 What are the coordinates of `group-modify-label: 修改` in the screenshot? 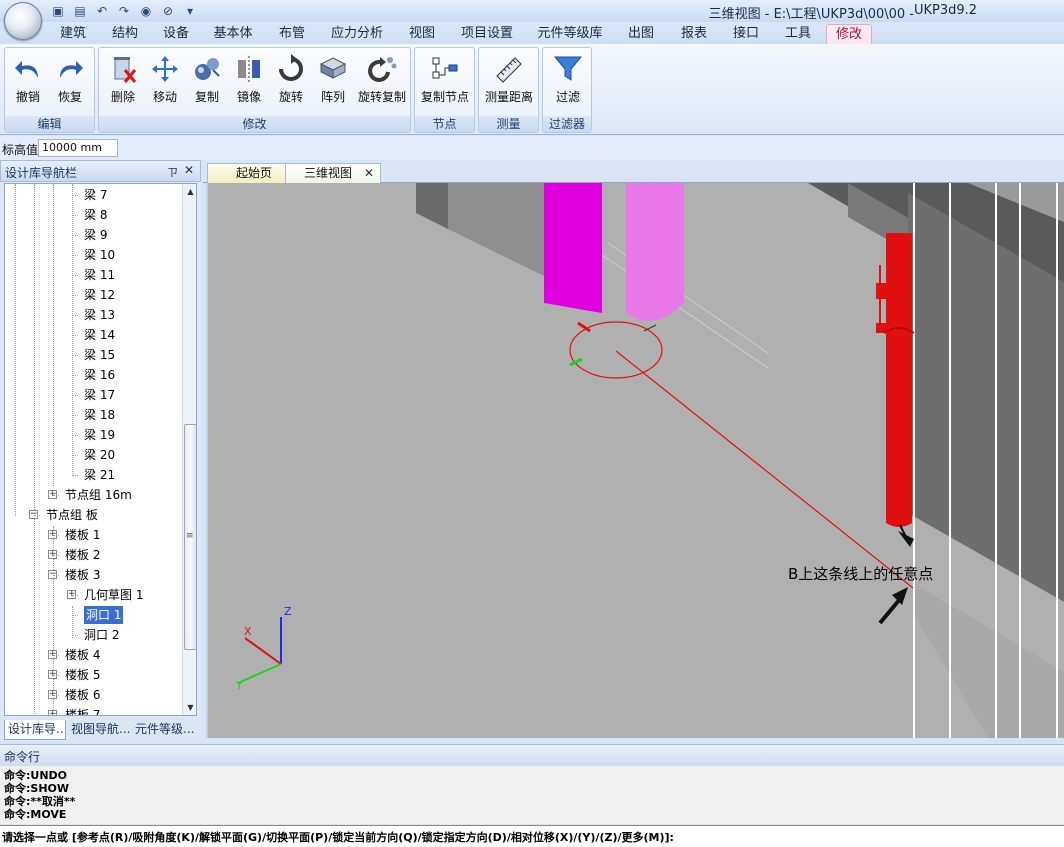 It's located at (254, 124).